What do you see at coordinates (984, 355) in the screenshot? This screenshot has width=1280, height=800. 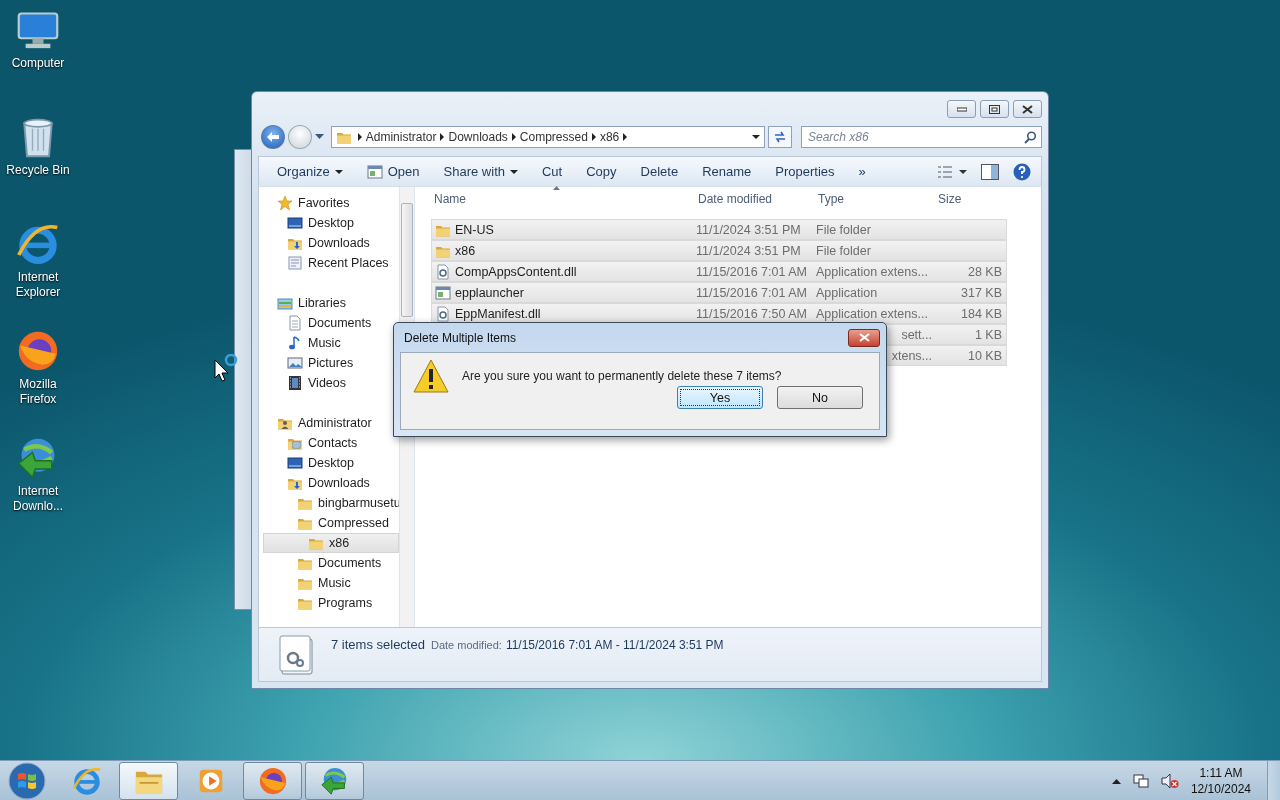 I see `size-cell: 10 KB` at bounding box center [984, 355].